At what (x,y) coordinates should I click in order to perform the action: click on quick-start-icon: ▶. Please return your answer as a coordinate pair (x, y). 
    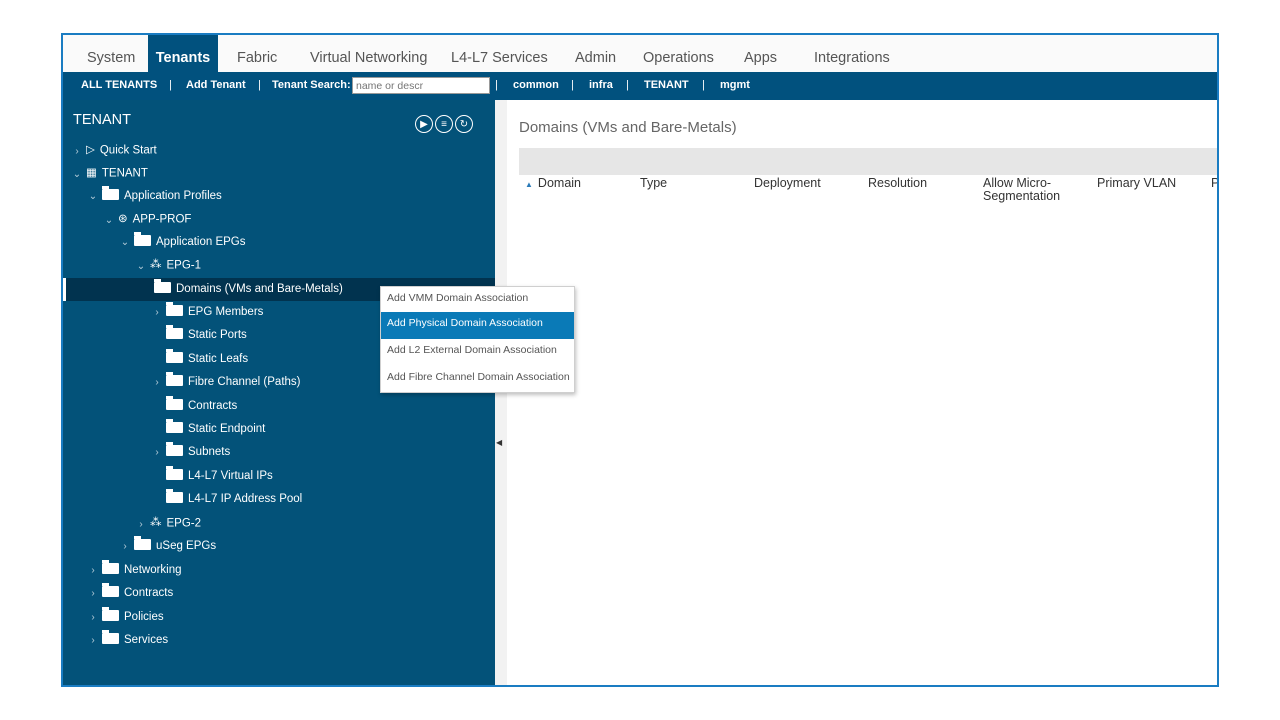
    Looking at the image, I should click on (424, 124).